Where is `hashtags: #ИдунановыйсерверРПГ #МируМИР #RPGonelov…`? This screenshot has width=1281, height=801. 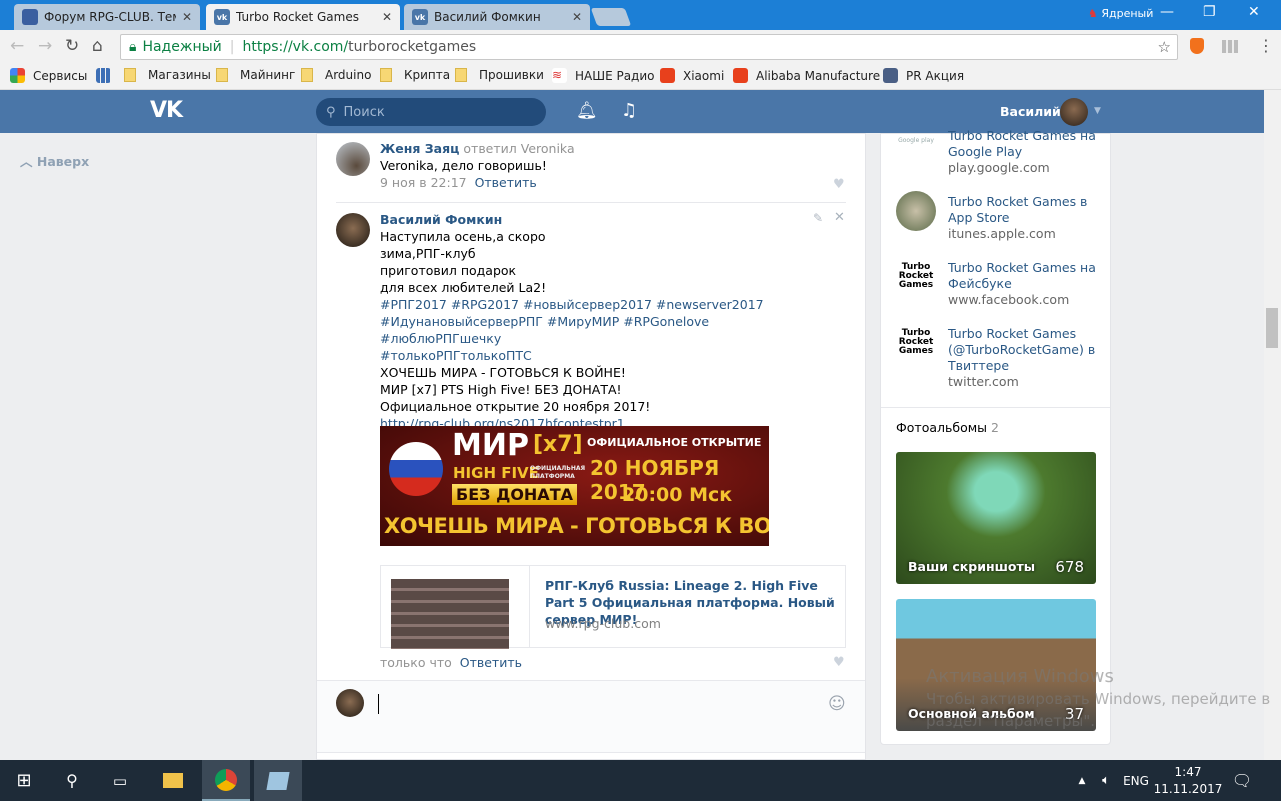
hashtags: #ИдунановыйсерверРПГ #МируМИР #RPGonelov… is located at coordinates (600, 330).